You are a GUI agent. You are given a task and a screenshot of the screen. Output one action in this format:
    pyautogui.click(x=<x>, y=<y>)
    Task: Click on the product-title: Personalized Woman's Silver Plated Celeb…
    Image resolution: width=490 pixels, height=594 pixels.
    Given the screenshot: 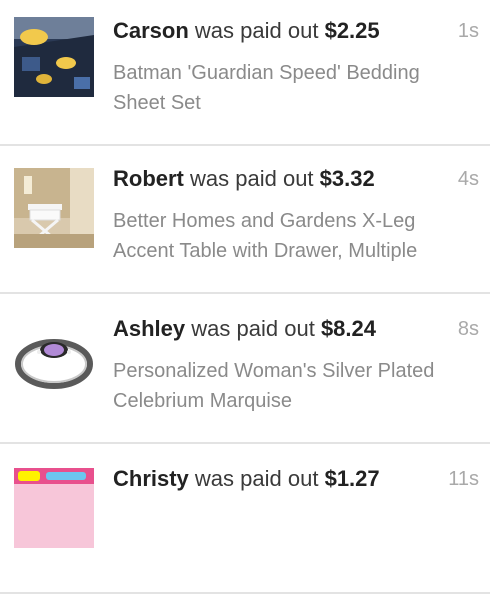 What is the action you would take?
    pyautogui.click(x=283, y=386)
    